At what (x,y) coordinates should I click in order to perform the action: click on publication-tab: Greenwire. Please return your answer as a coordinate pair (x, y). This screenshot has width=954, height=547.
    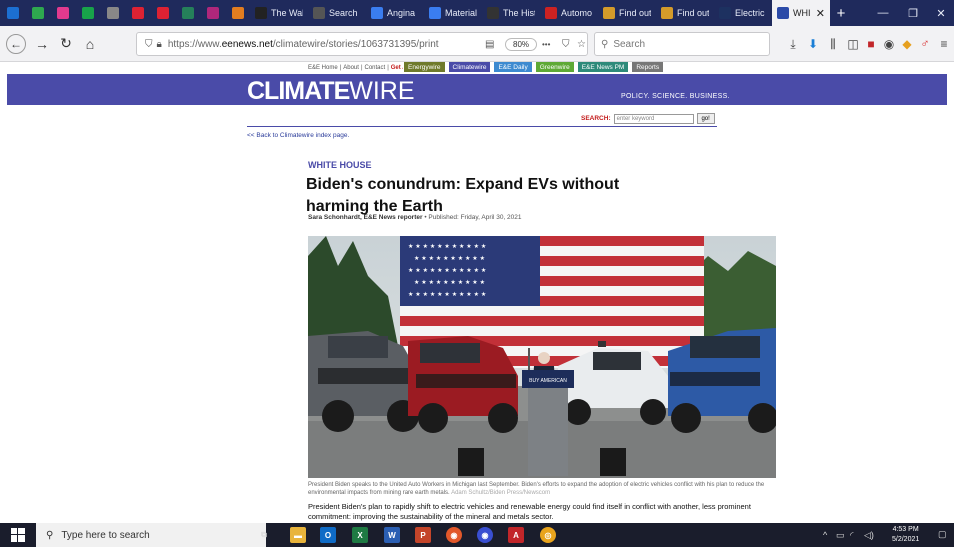
    Looking at the image, I should click on (554, 67).